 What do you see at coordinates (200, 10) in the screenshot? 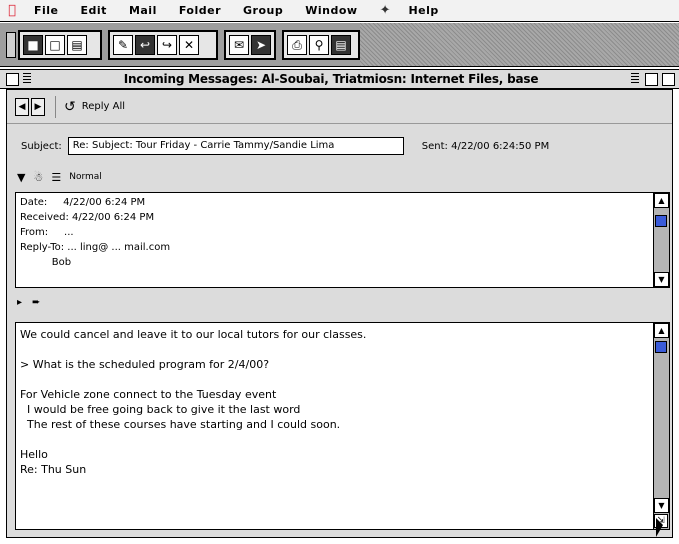
I see `menu-folder: Folder` at bounding box center [200, 10].